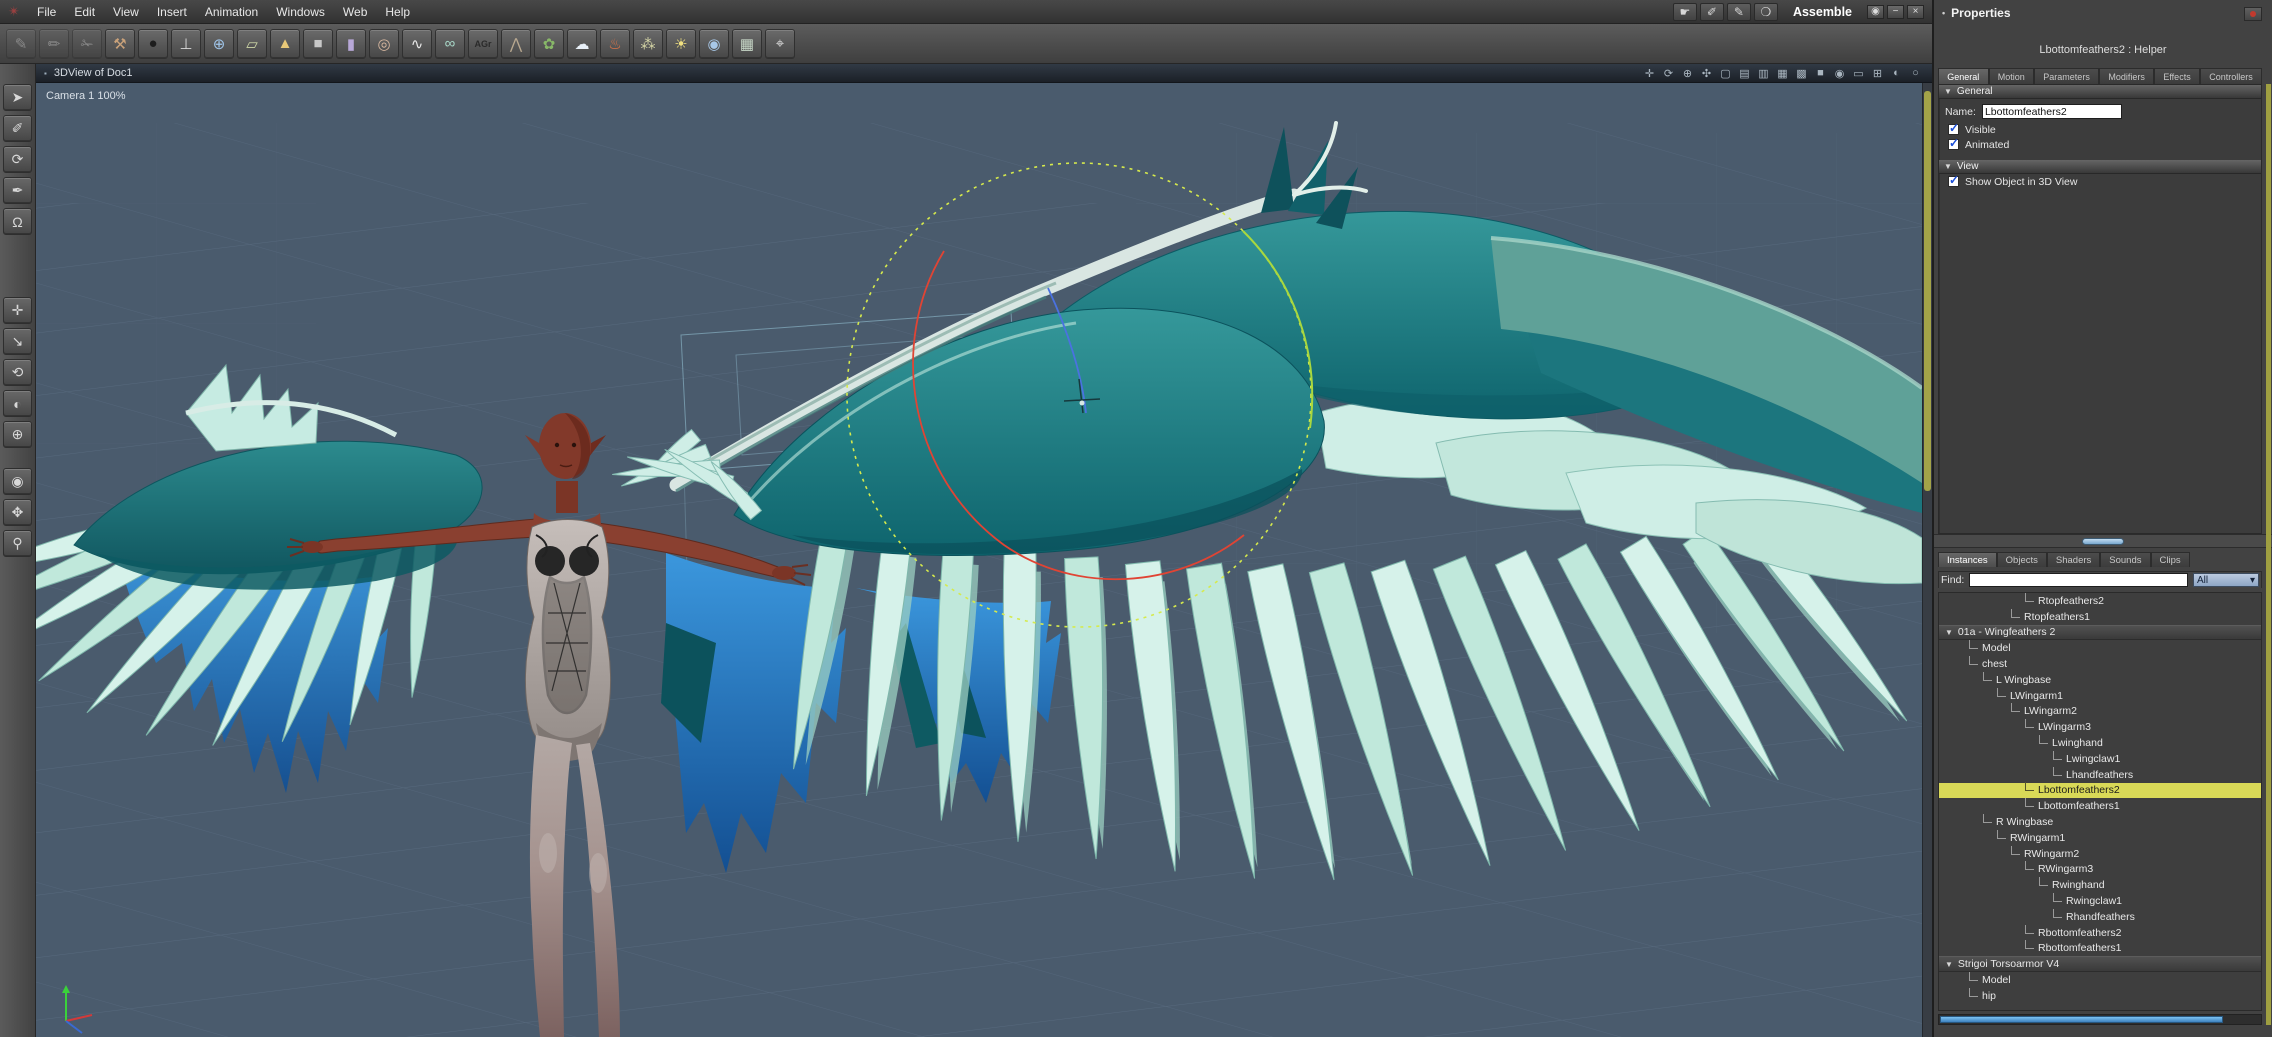 This screenshot has height=1037, width=2272. What do you see at coordinates (1820, 73) in the screenshot?
I see `display-textured-icon: ■` at bounding box center [1820, 73].